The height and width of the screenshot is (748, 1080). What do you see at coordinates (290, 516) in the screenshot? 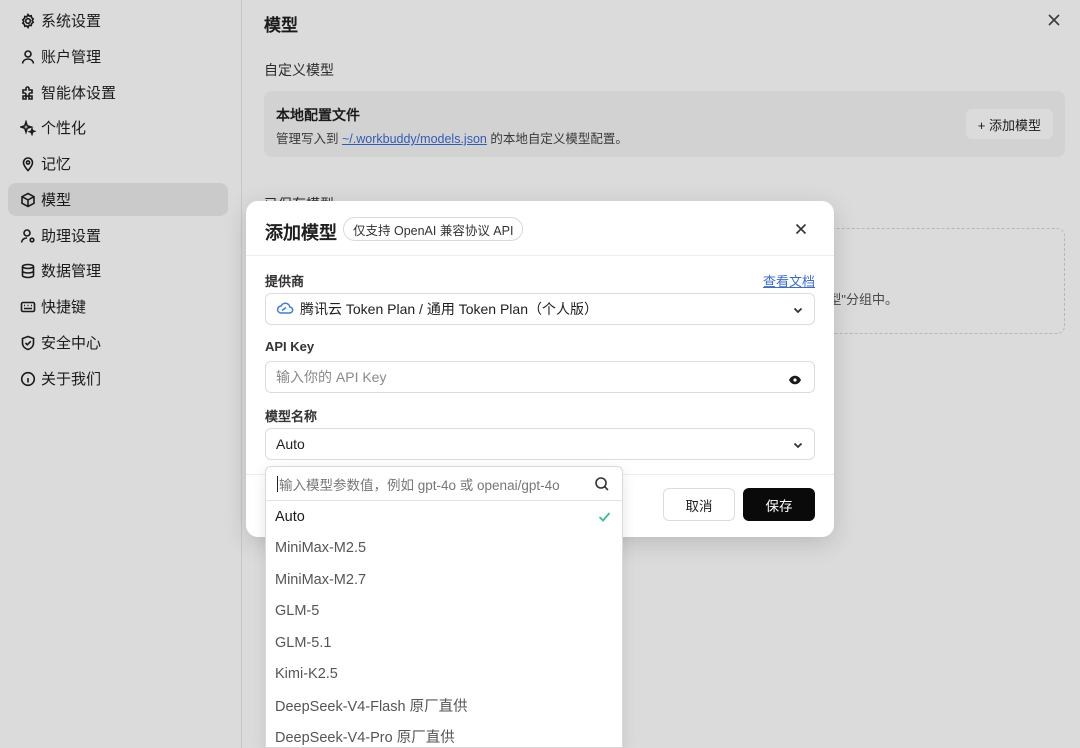
I see `option-label: Auto` at bounding box center [290, 516].